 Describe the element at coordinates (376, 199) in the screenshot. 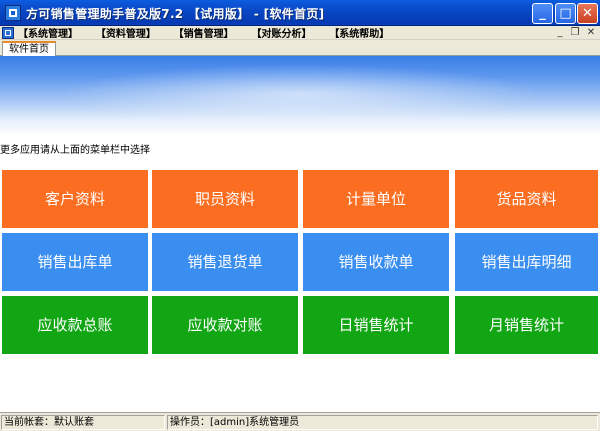

I see `tile-units: 计量单位` at that location.